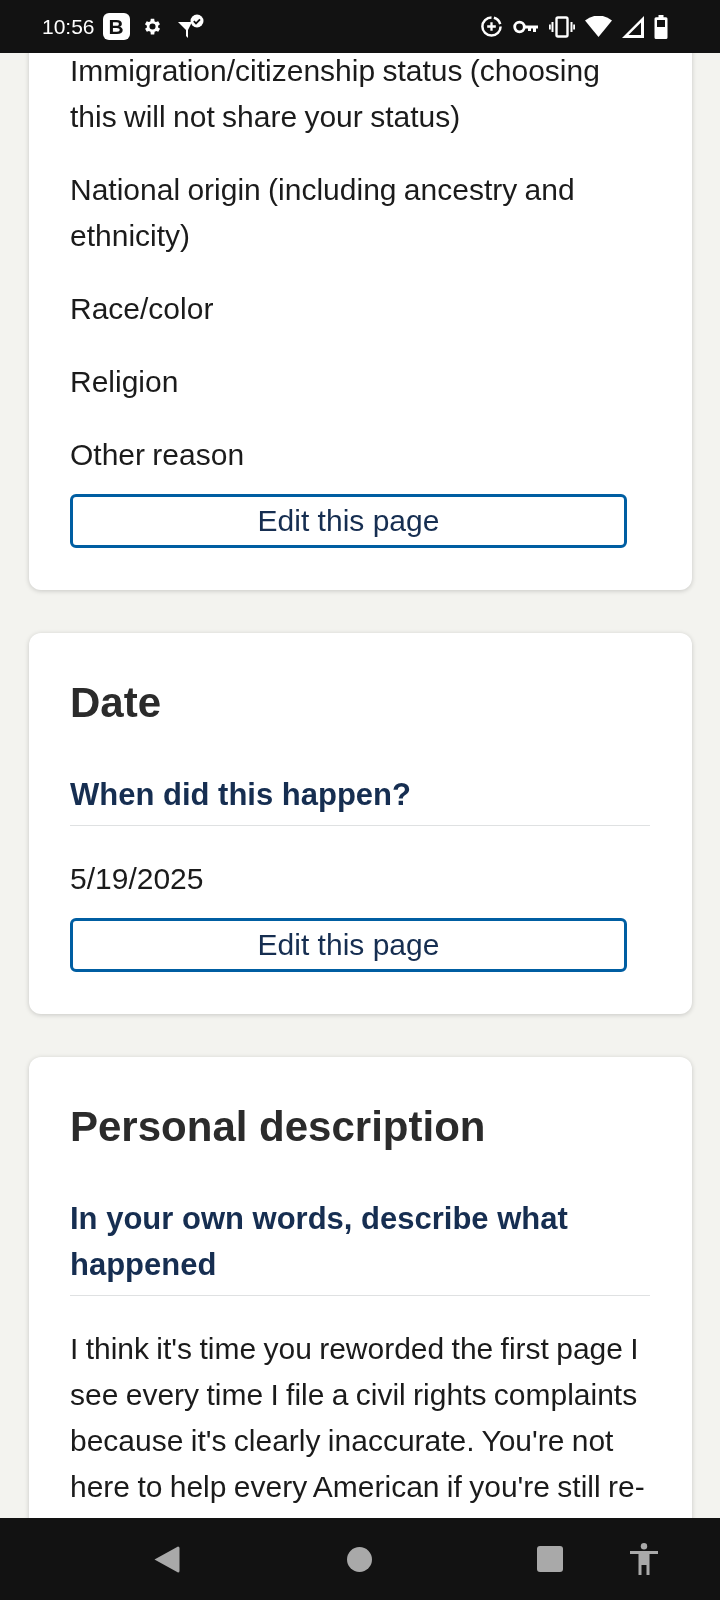 This screenshot has width=720, height=1600. I want to click on accessibility-icon, so click(644, 1559).